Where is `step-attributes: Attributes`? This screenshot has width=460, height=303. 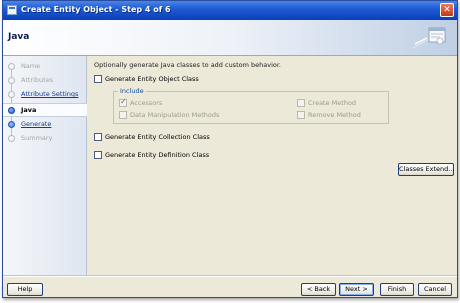
step-attributes: Attributes is located at coordinates (45, 81).